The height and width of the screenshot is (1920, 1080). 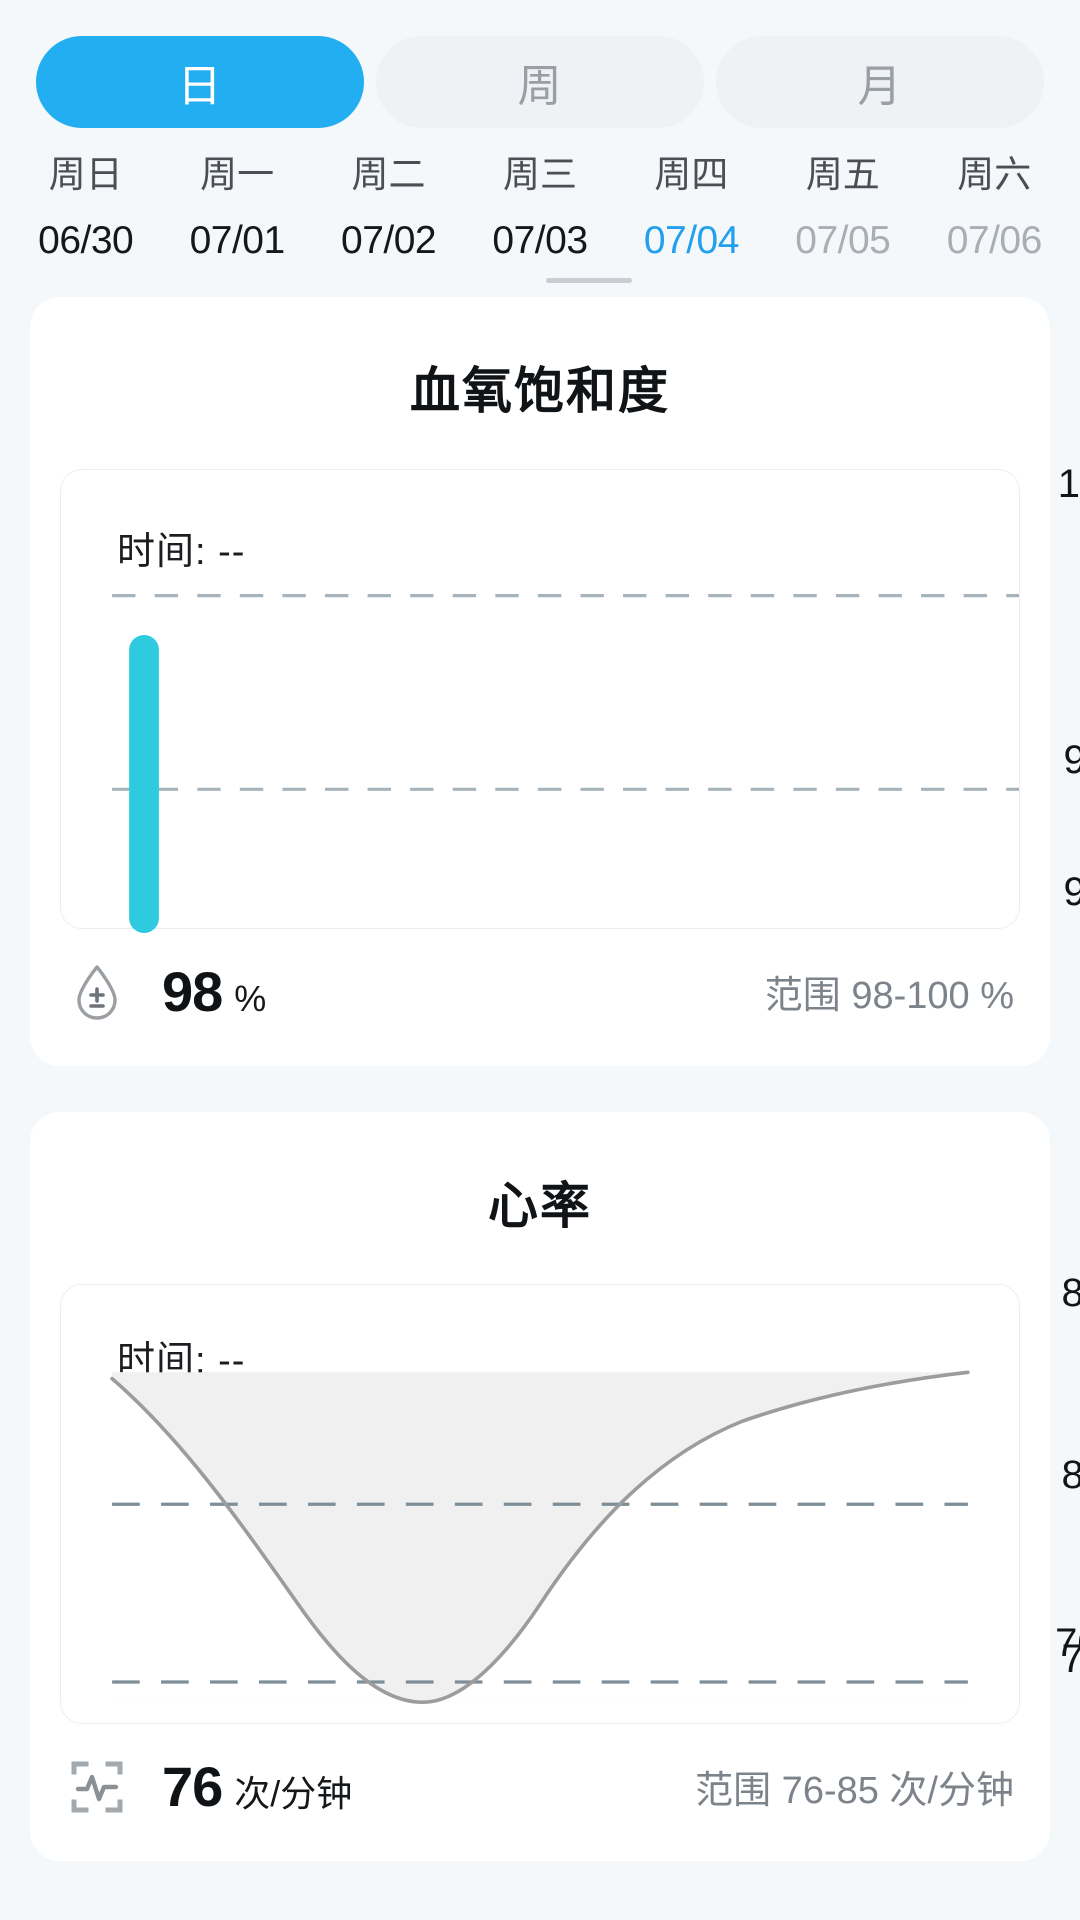 I want to click on weekday-cell-2: 周二, so click(x=388, y=162).